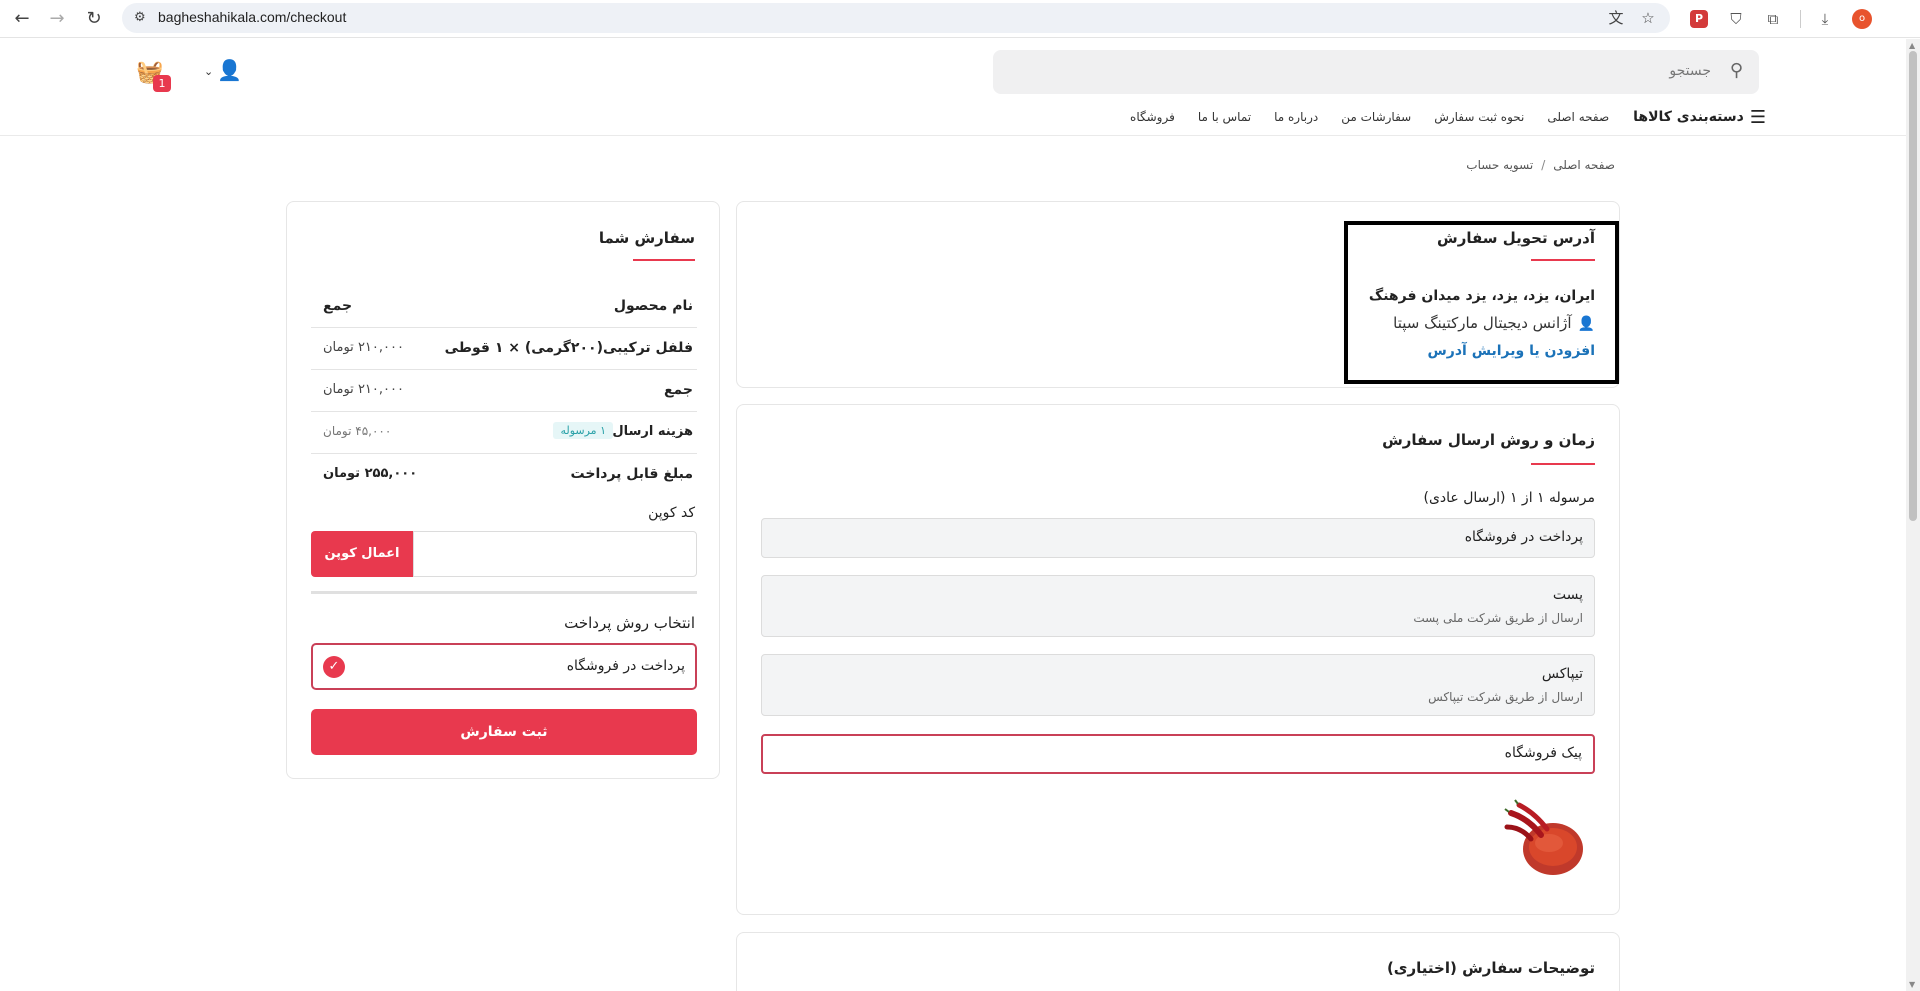  What do you see at coordinates (896, 18) in the screenshot?
I see `address-bar: ⚙ bagheshahikala.com/checkout 文 ☆` at bounding box center [896, 18].